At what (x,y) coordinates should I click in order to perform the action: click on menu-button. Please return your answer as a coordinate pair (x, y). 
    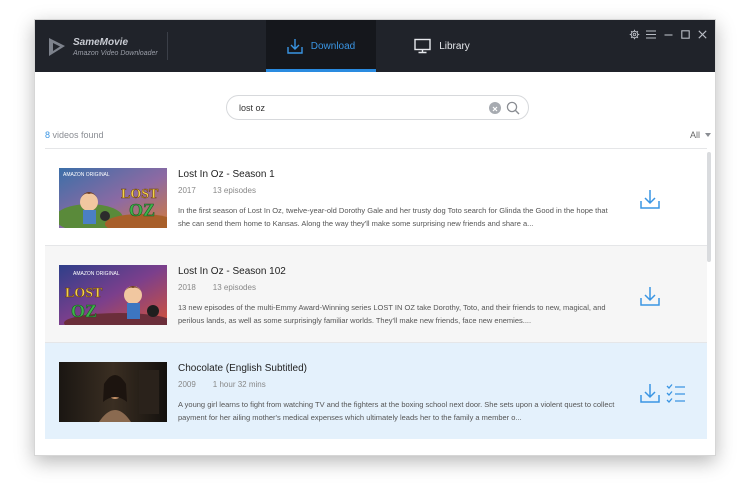
    Looking at the image, I should click on (651, 34).